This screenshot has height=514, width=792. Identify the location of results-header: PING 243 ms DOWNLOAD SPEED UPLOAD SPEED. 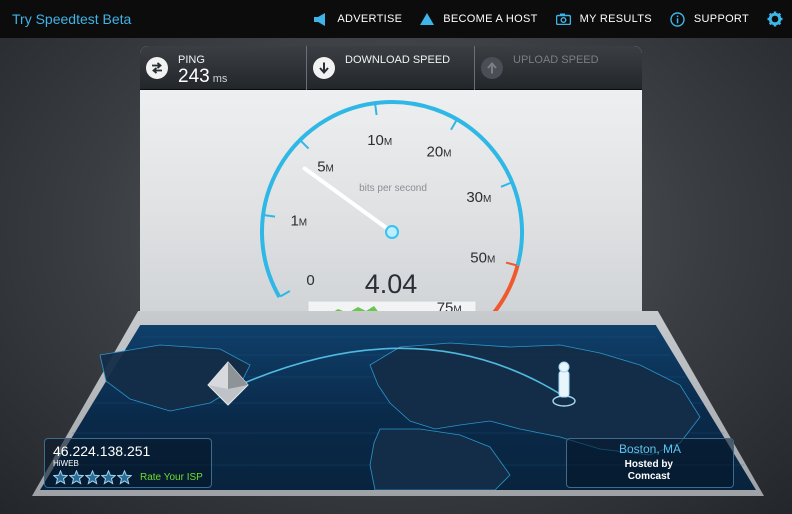
(391, 68).